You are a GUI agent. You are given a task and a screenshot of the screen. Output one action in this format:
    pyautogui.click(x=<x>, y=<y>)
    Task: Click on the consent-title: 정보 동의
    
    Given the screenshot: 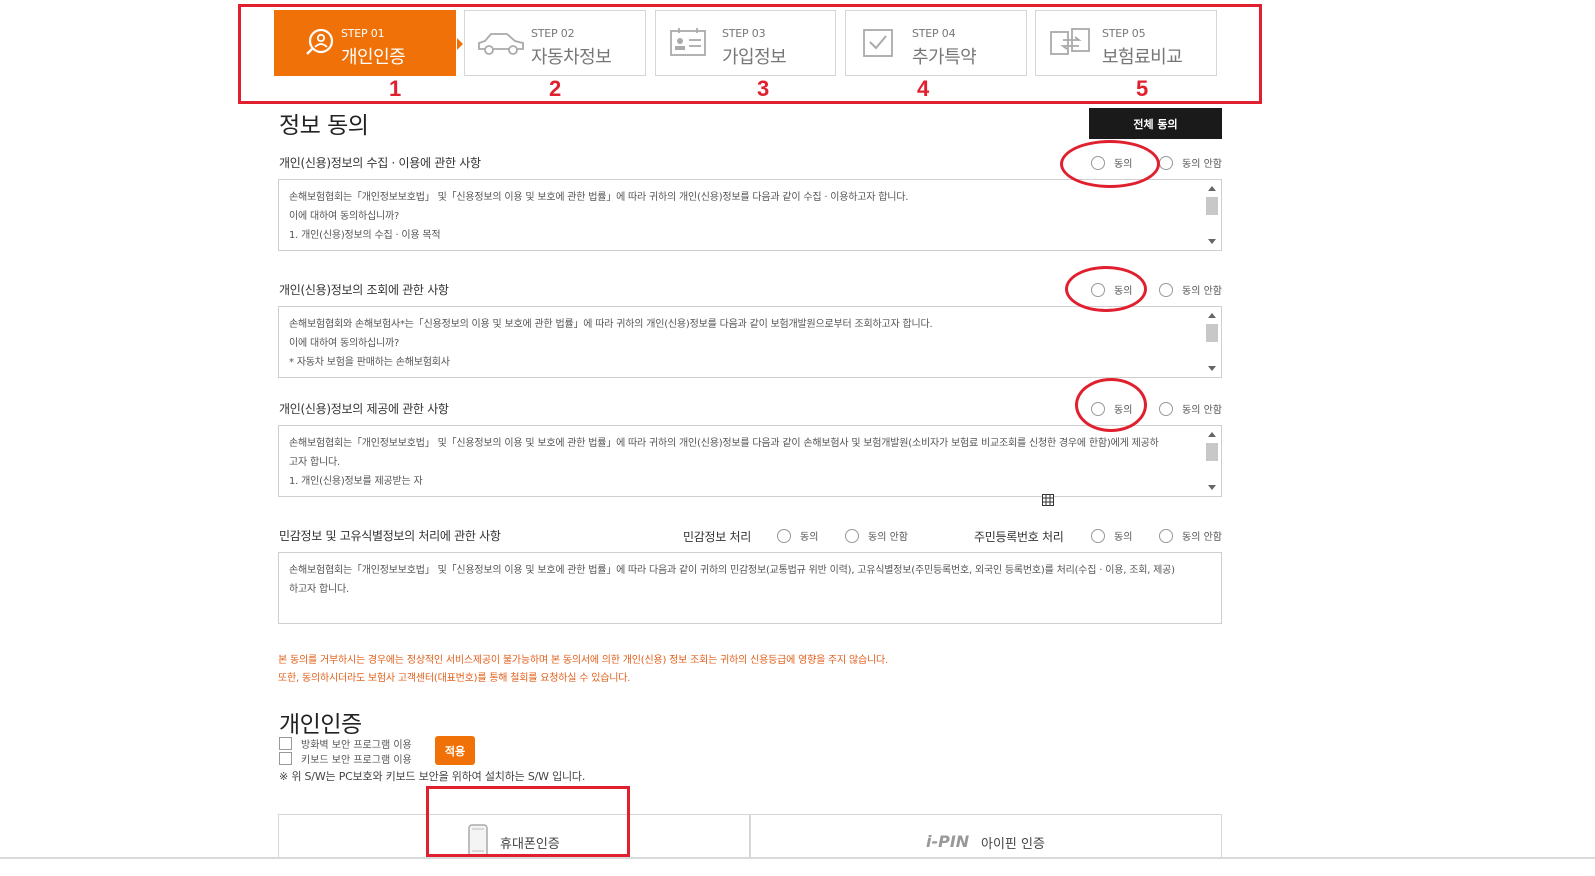 What is the action you would take?
    pyautogui.click(x=324, y=126)
    